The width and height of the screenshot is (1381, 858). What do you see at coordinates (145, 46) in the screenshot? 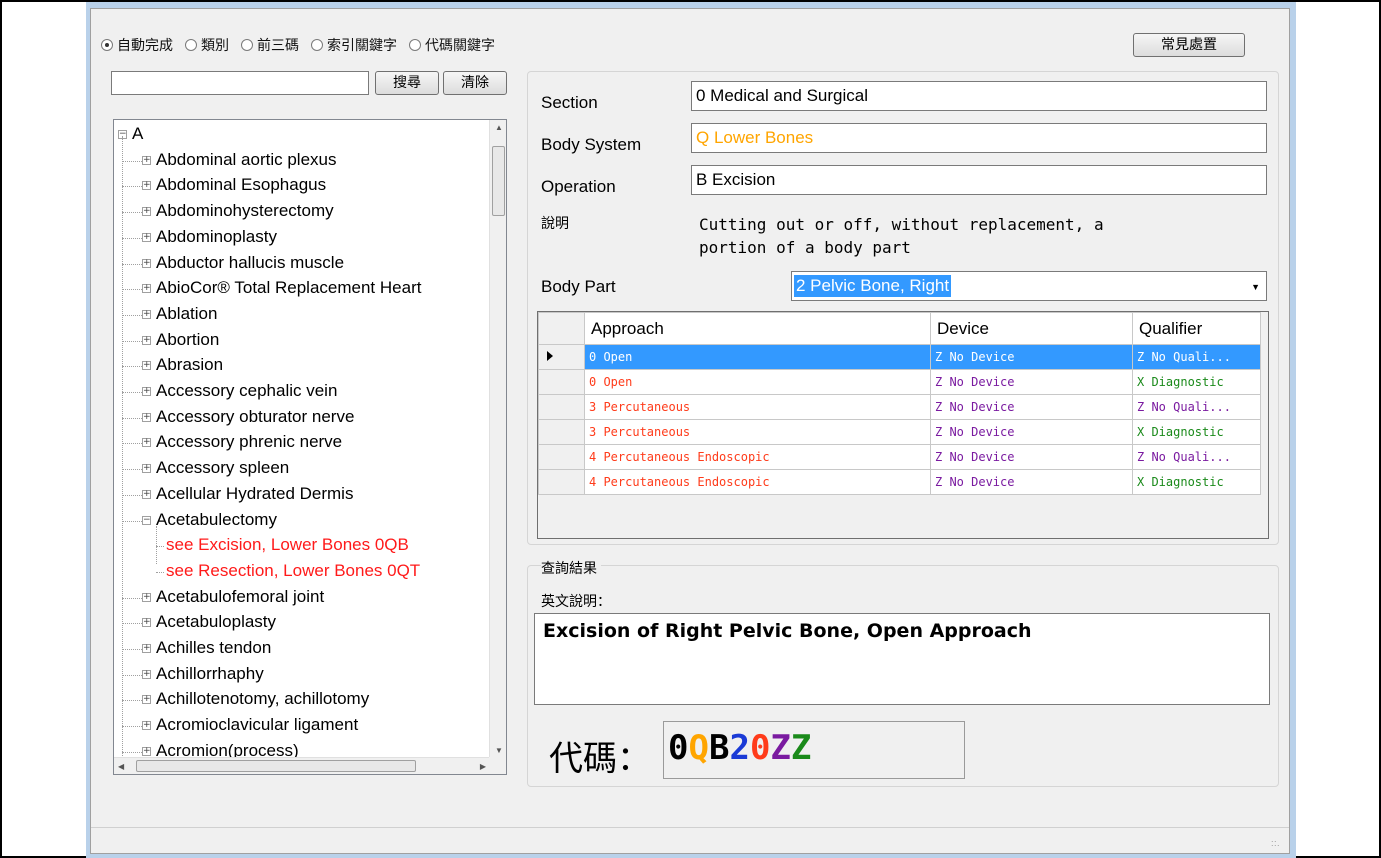
I see `radio-option-label: 自動完成` at bounding box center [145, 46].